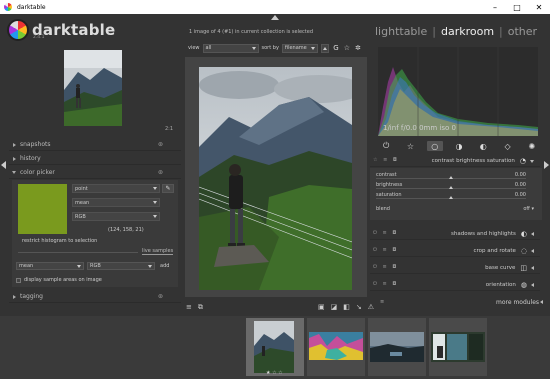 This screenshot has width=550, height=379. What do you see at coordinates (275, 48) in the screenshot?
I see `filter-bar: view all sort by filename G ☆ ✲` at bounding box center [275, 48].